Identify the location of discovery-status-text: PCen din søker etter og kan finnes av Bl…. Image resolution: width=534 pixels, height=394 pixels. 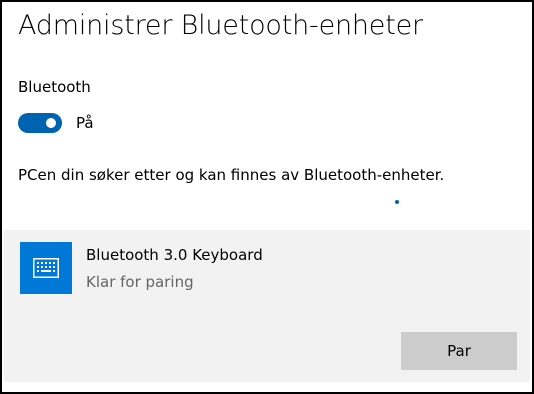
(231, 175).